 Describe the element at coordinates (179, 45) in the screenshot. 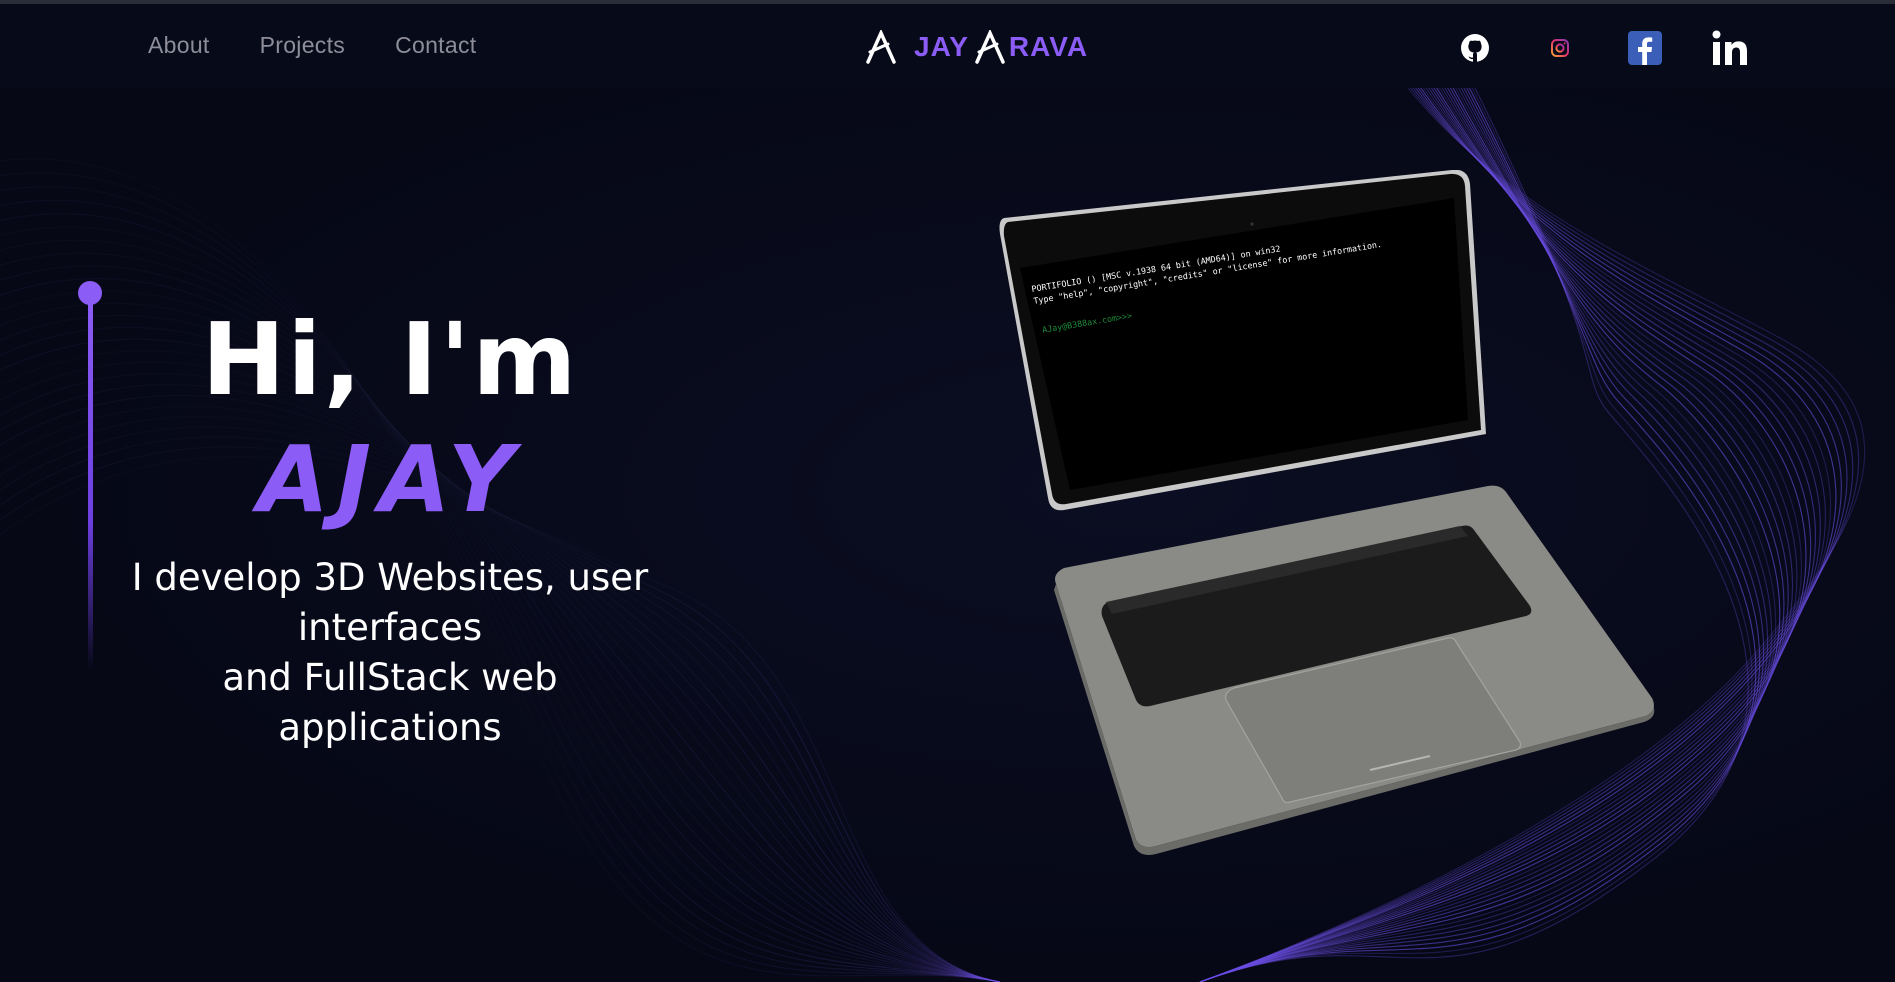

I see `nav-link-about: About` at that location.